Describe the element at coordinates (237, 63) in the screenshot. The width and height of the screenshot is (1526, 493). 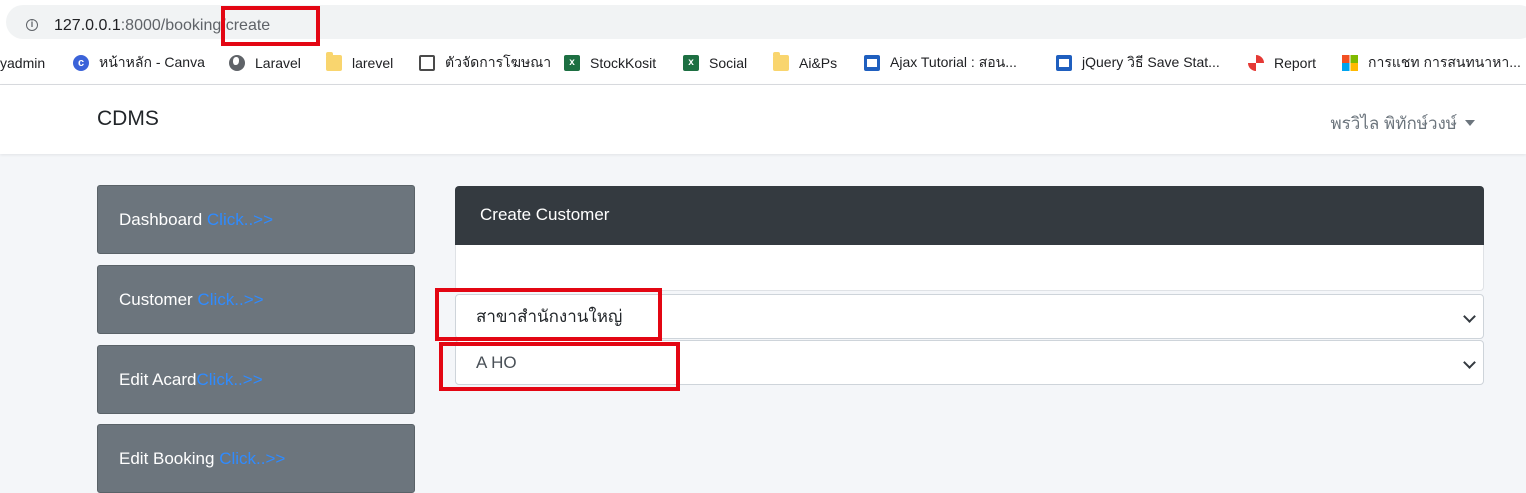
I see `globe-icon` at that location.